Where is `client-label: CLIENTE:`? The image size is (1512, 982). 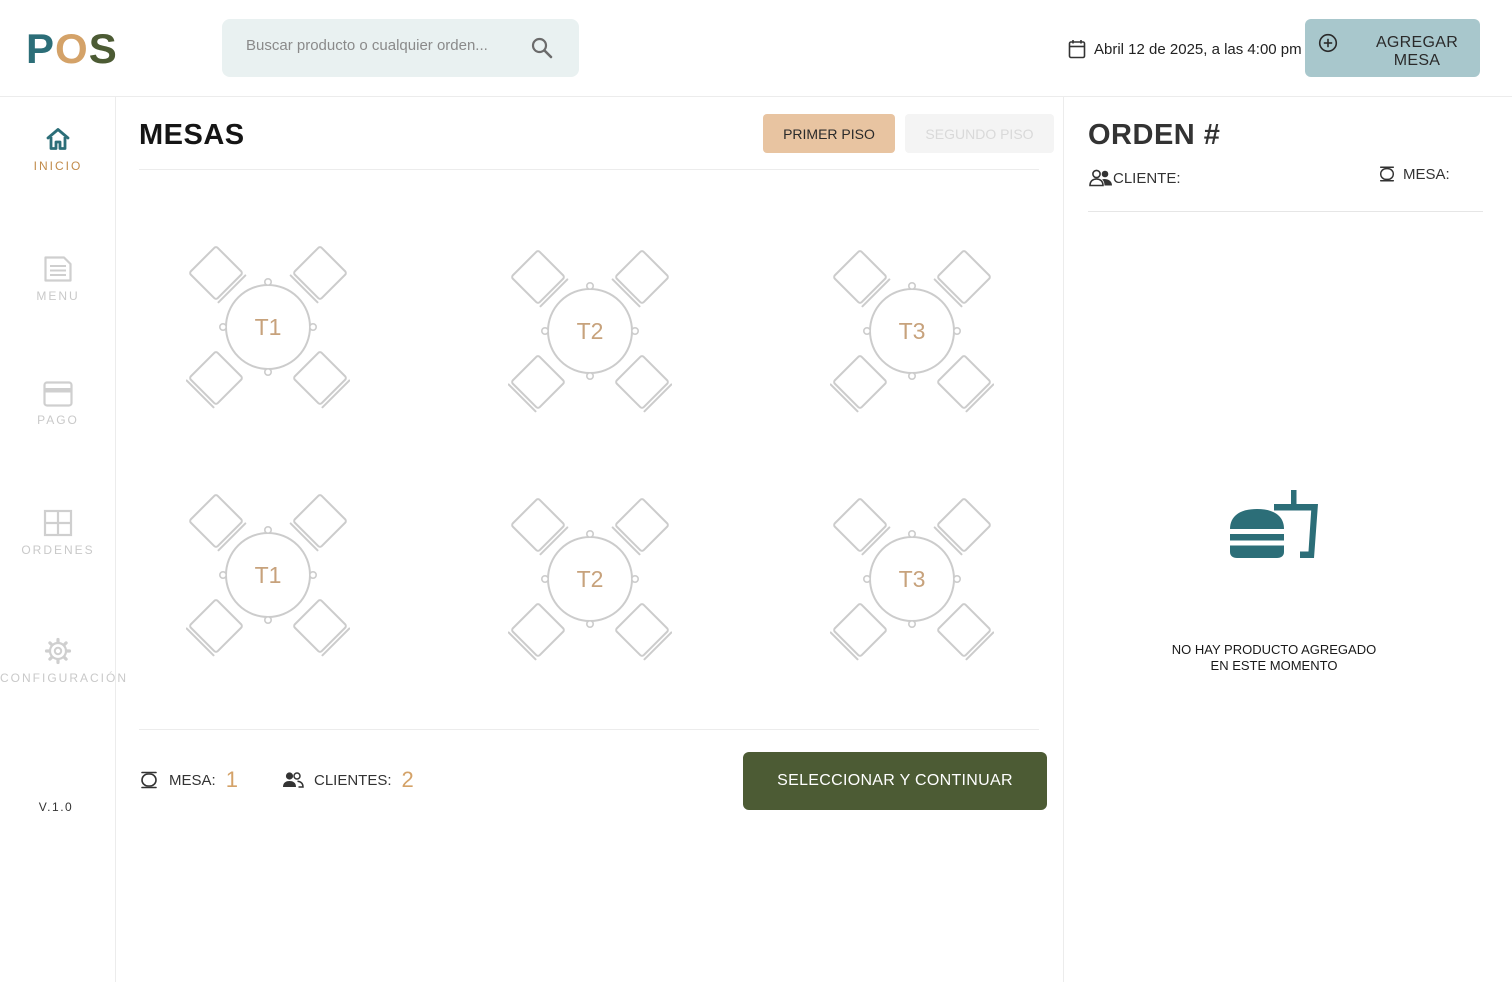 client-label: CLIENTE: is located at coordinates (1147, 178).